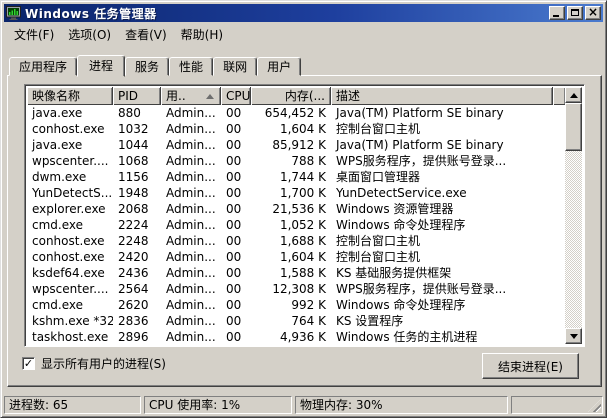 The height and width of the screenshot is (418, 607). Describe the element at coordinates (191, 66) in the screenshot. I see `tab: 性能` at that location.